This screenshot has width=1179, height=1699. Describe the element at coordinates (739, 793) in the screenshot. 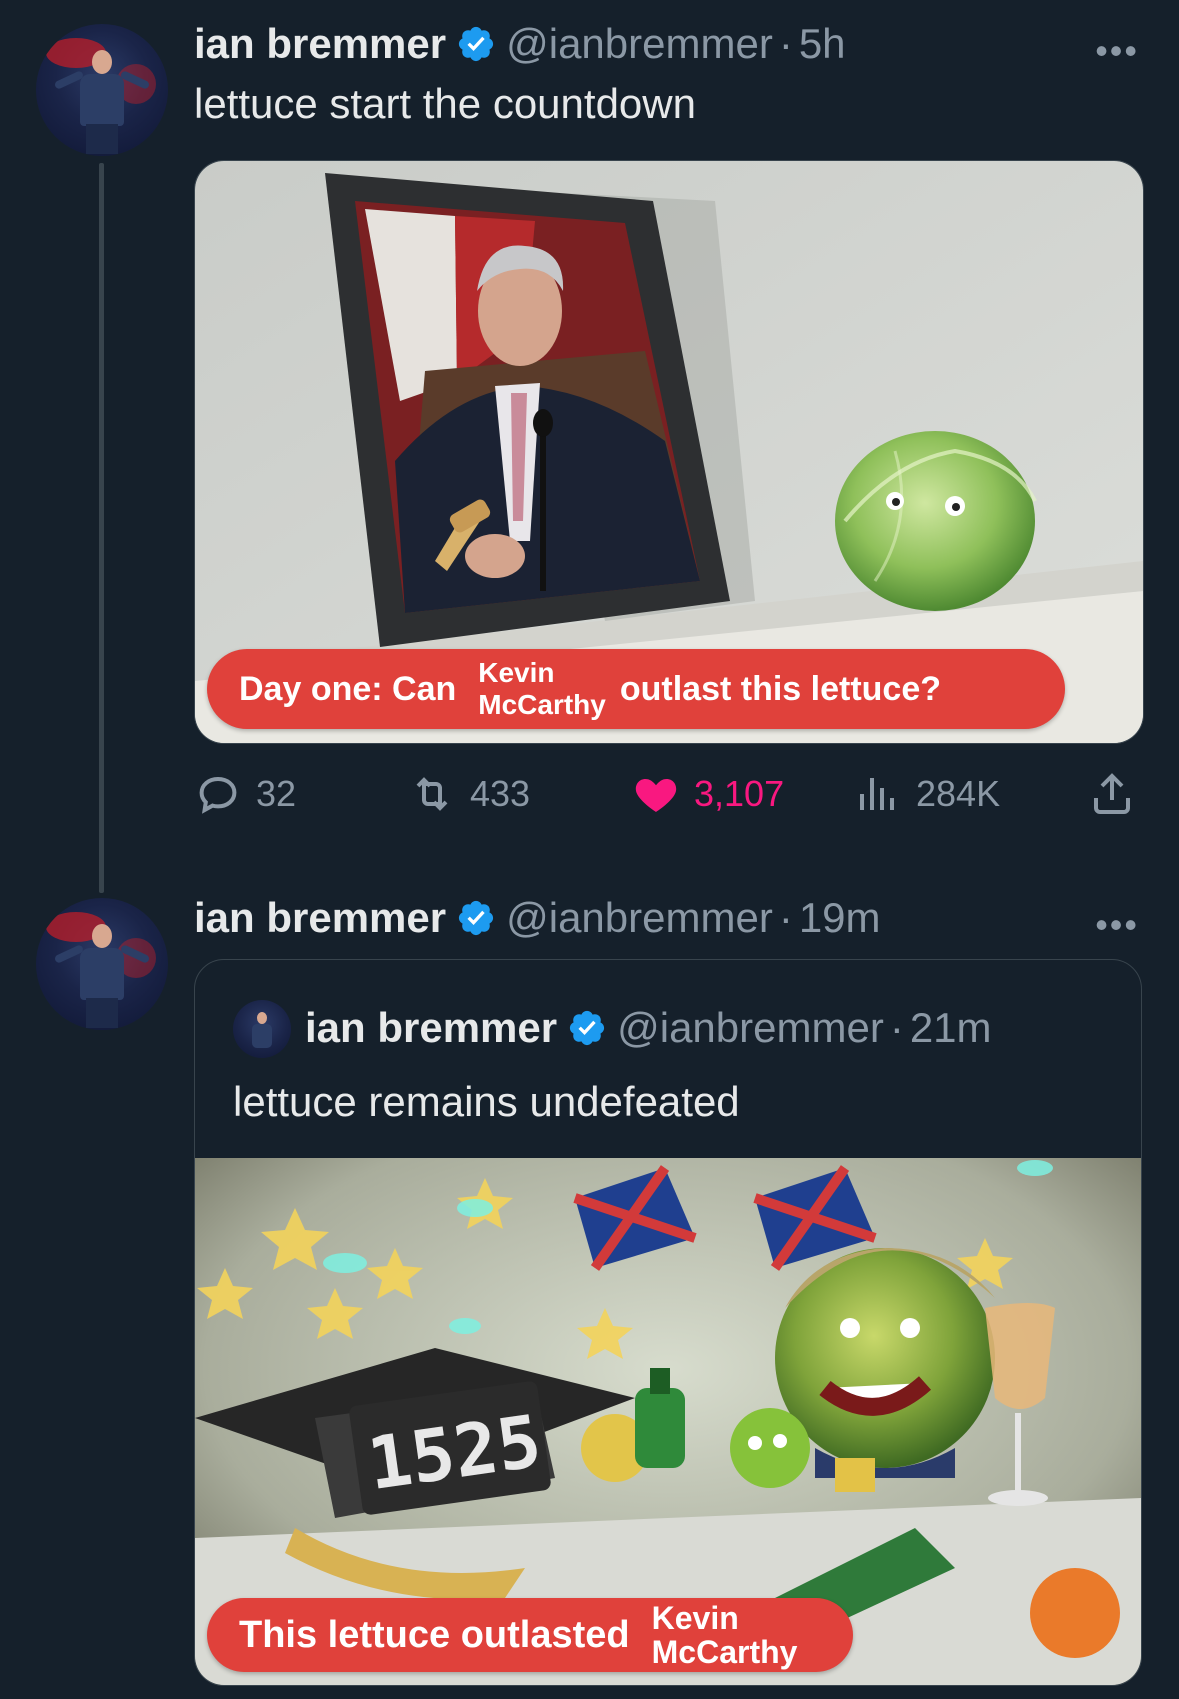

I see `like-count: 3,107` at that location.